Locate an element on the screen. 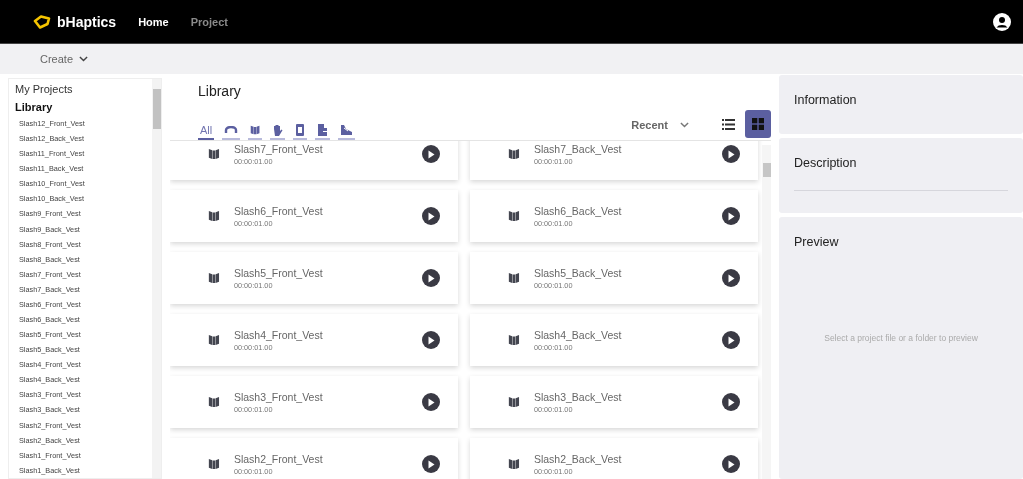 The height and width of the screenshot is (479, 1023). panel-title: Description is located at coordinates (826, 163).